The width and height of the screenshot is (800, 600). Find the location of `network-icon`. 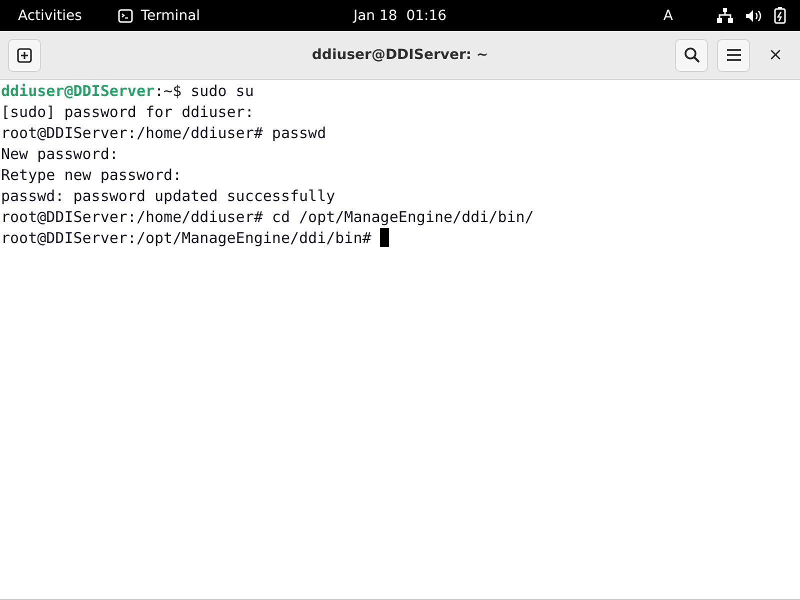

network-icon is located at coordinates (725, 15).